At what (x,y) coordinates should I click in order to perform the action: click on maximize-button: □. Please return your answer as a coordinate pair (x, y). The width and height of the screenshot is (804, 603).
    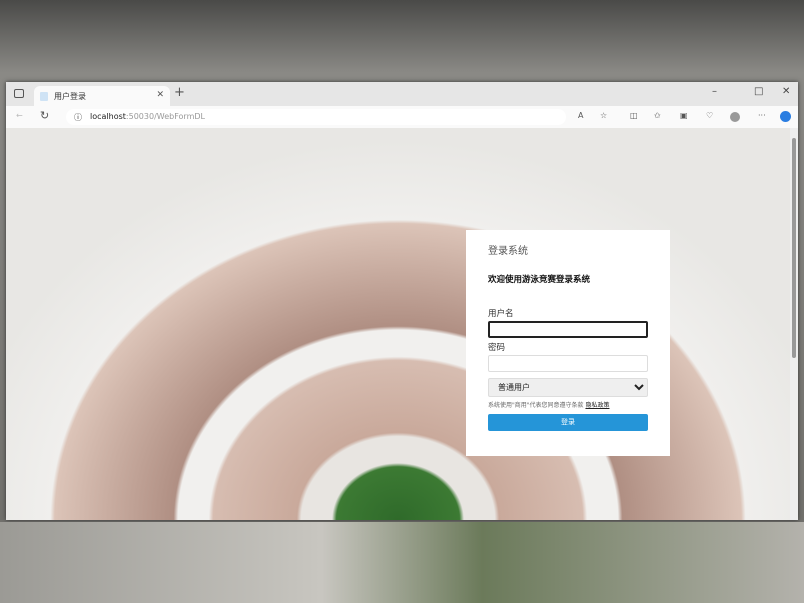
    Looking at the image, I should click on (758, 91).